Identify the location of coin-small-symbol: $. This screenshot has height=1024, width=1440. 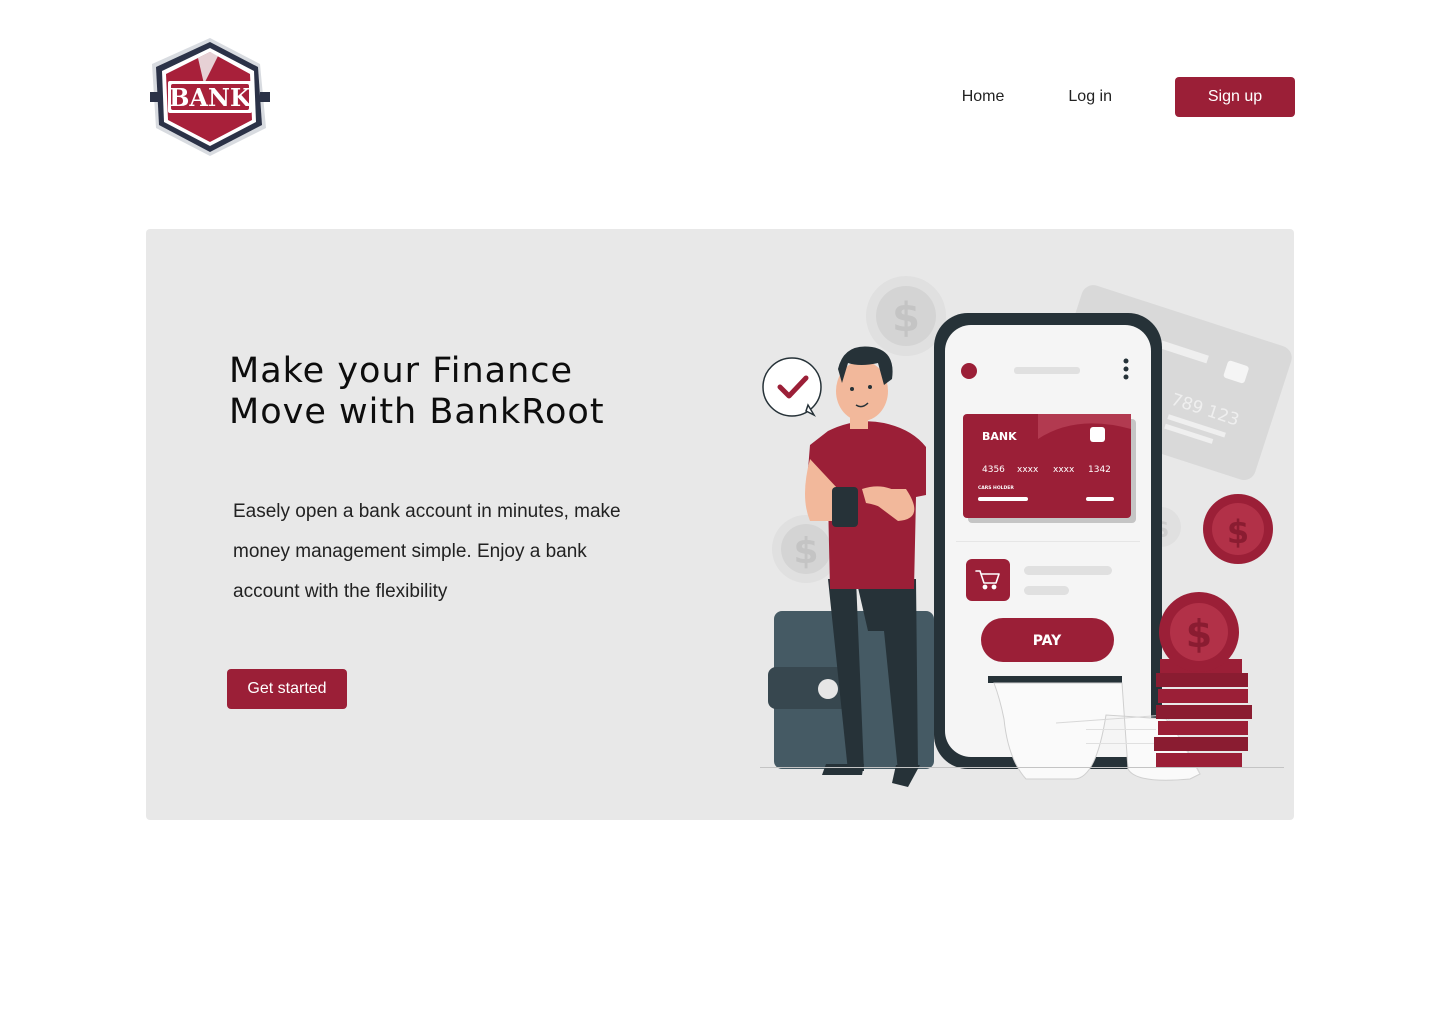
(1238, 532).